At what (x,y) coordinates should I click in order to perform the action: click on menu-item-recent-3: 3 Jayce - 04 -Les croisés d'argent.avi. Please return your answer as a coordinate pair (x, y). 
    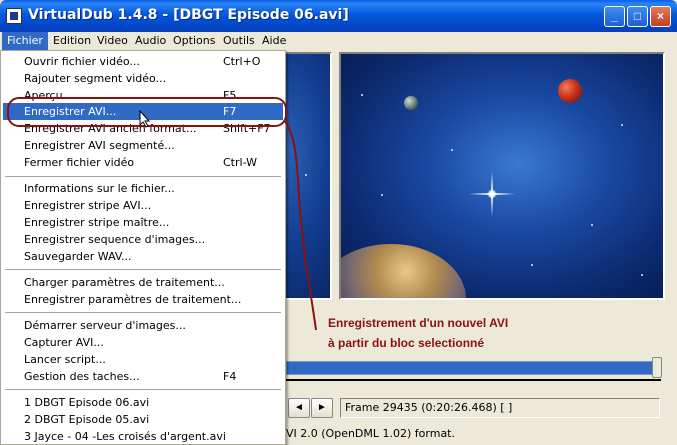
    Looking at the image, I should click on (143, 436).